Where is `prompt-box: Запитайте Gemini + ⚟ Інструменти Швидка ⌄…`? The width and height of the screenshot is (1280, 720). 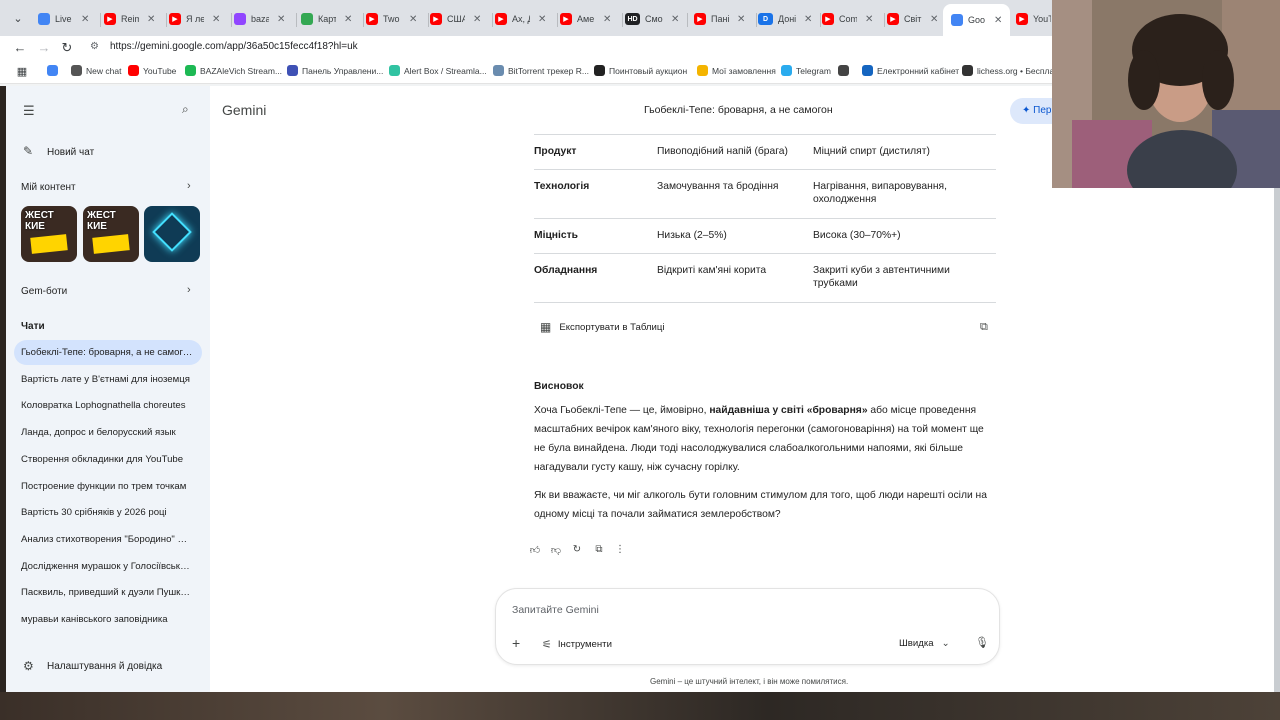
prompt-box: Запитайте Gemini + ⚟ Інструменти Швидка ⌄… is located at coordinates (747, 626).